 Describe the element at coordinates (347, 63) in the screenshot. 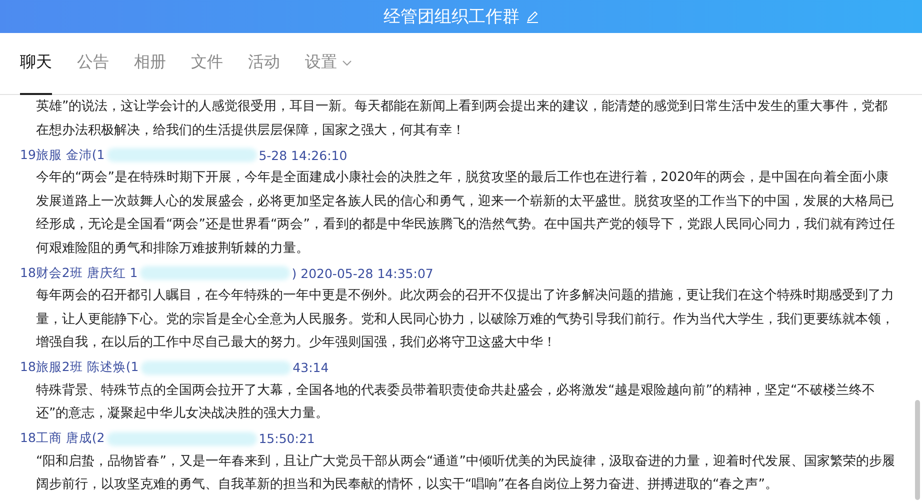

I see `chevron-down-icon` at that location.